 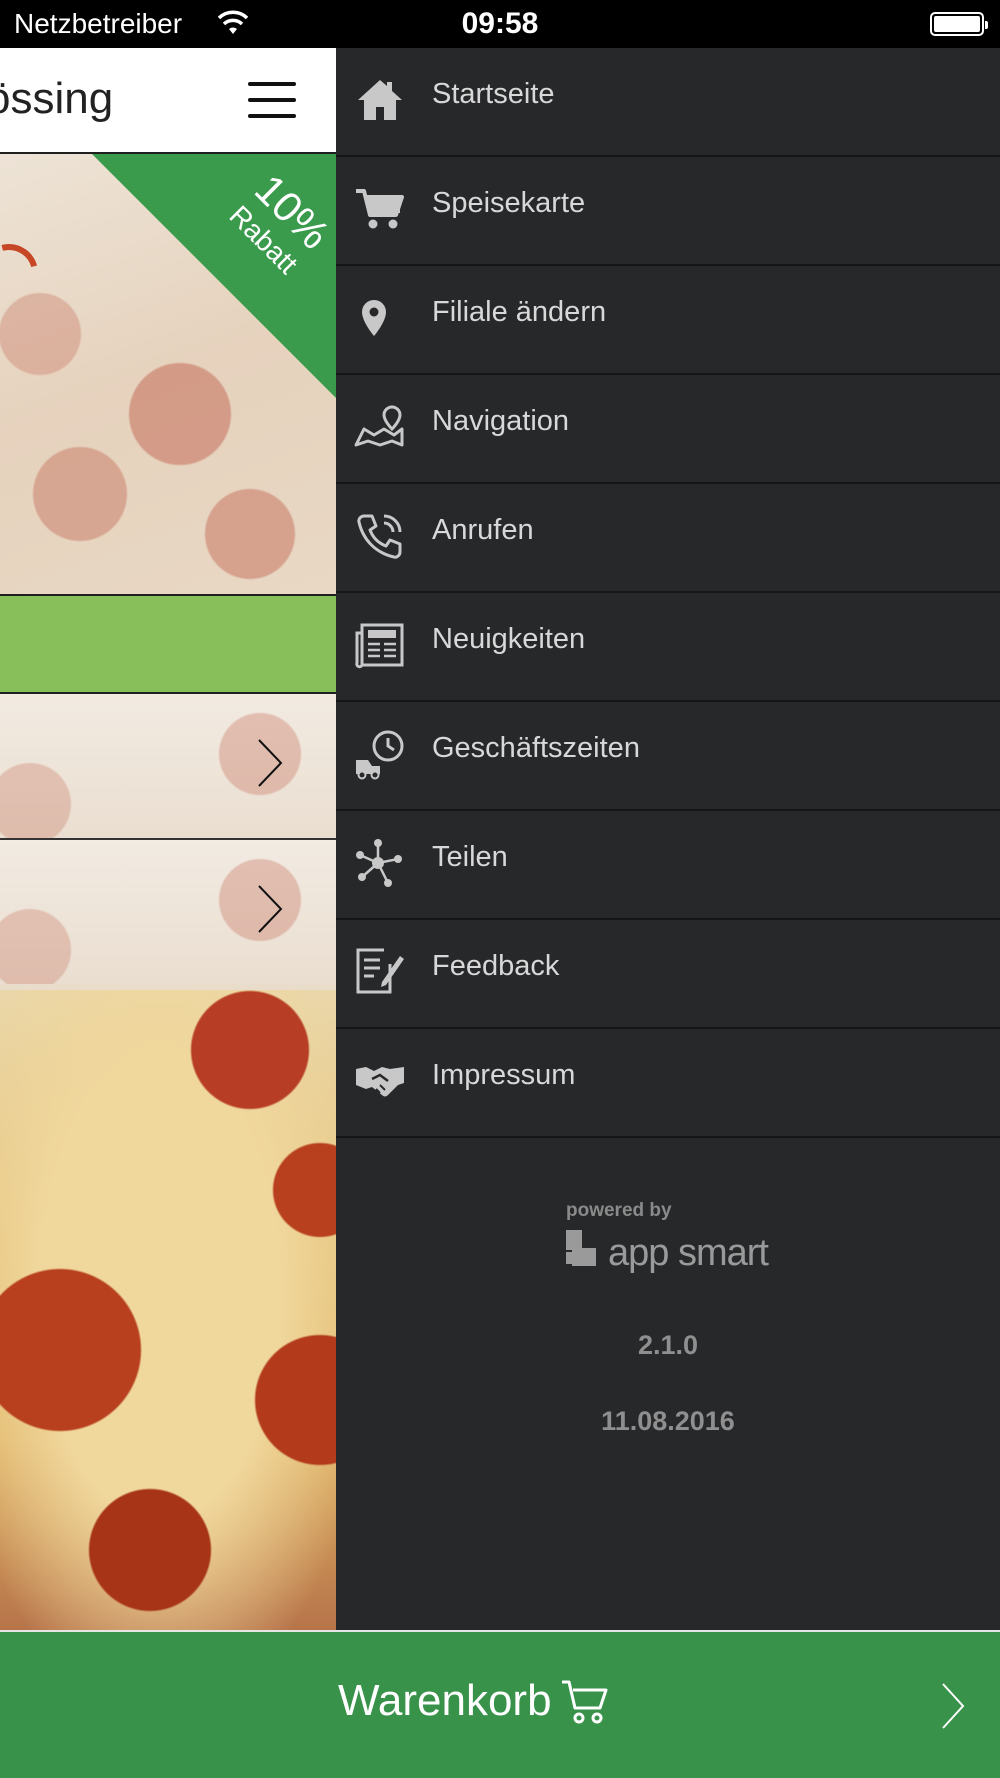 I want to click on green-banner, so click(x=168, y=645).